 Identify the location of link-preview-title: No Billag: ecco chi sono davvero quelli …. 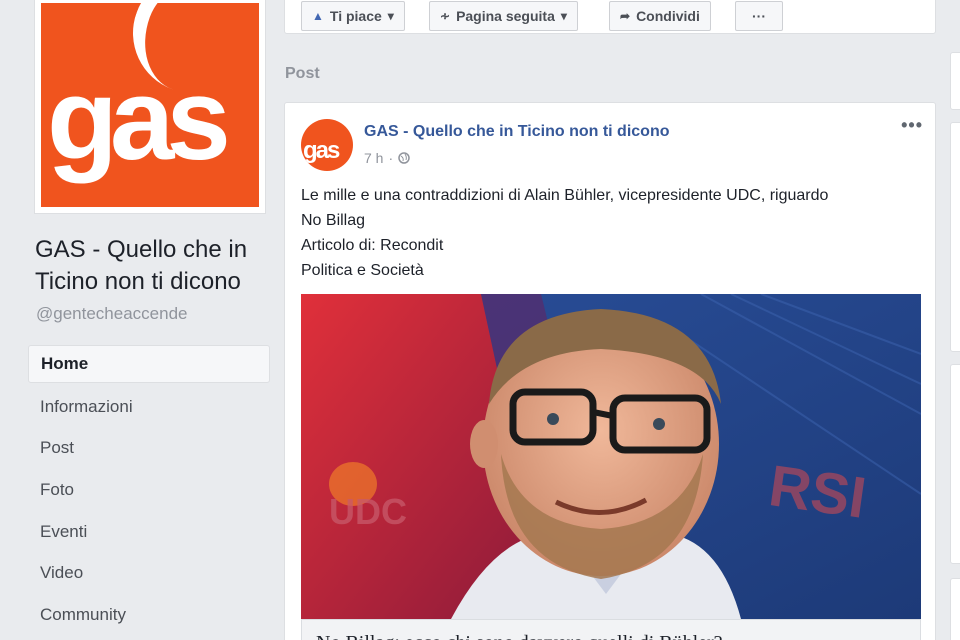
(611, 629).